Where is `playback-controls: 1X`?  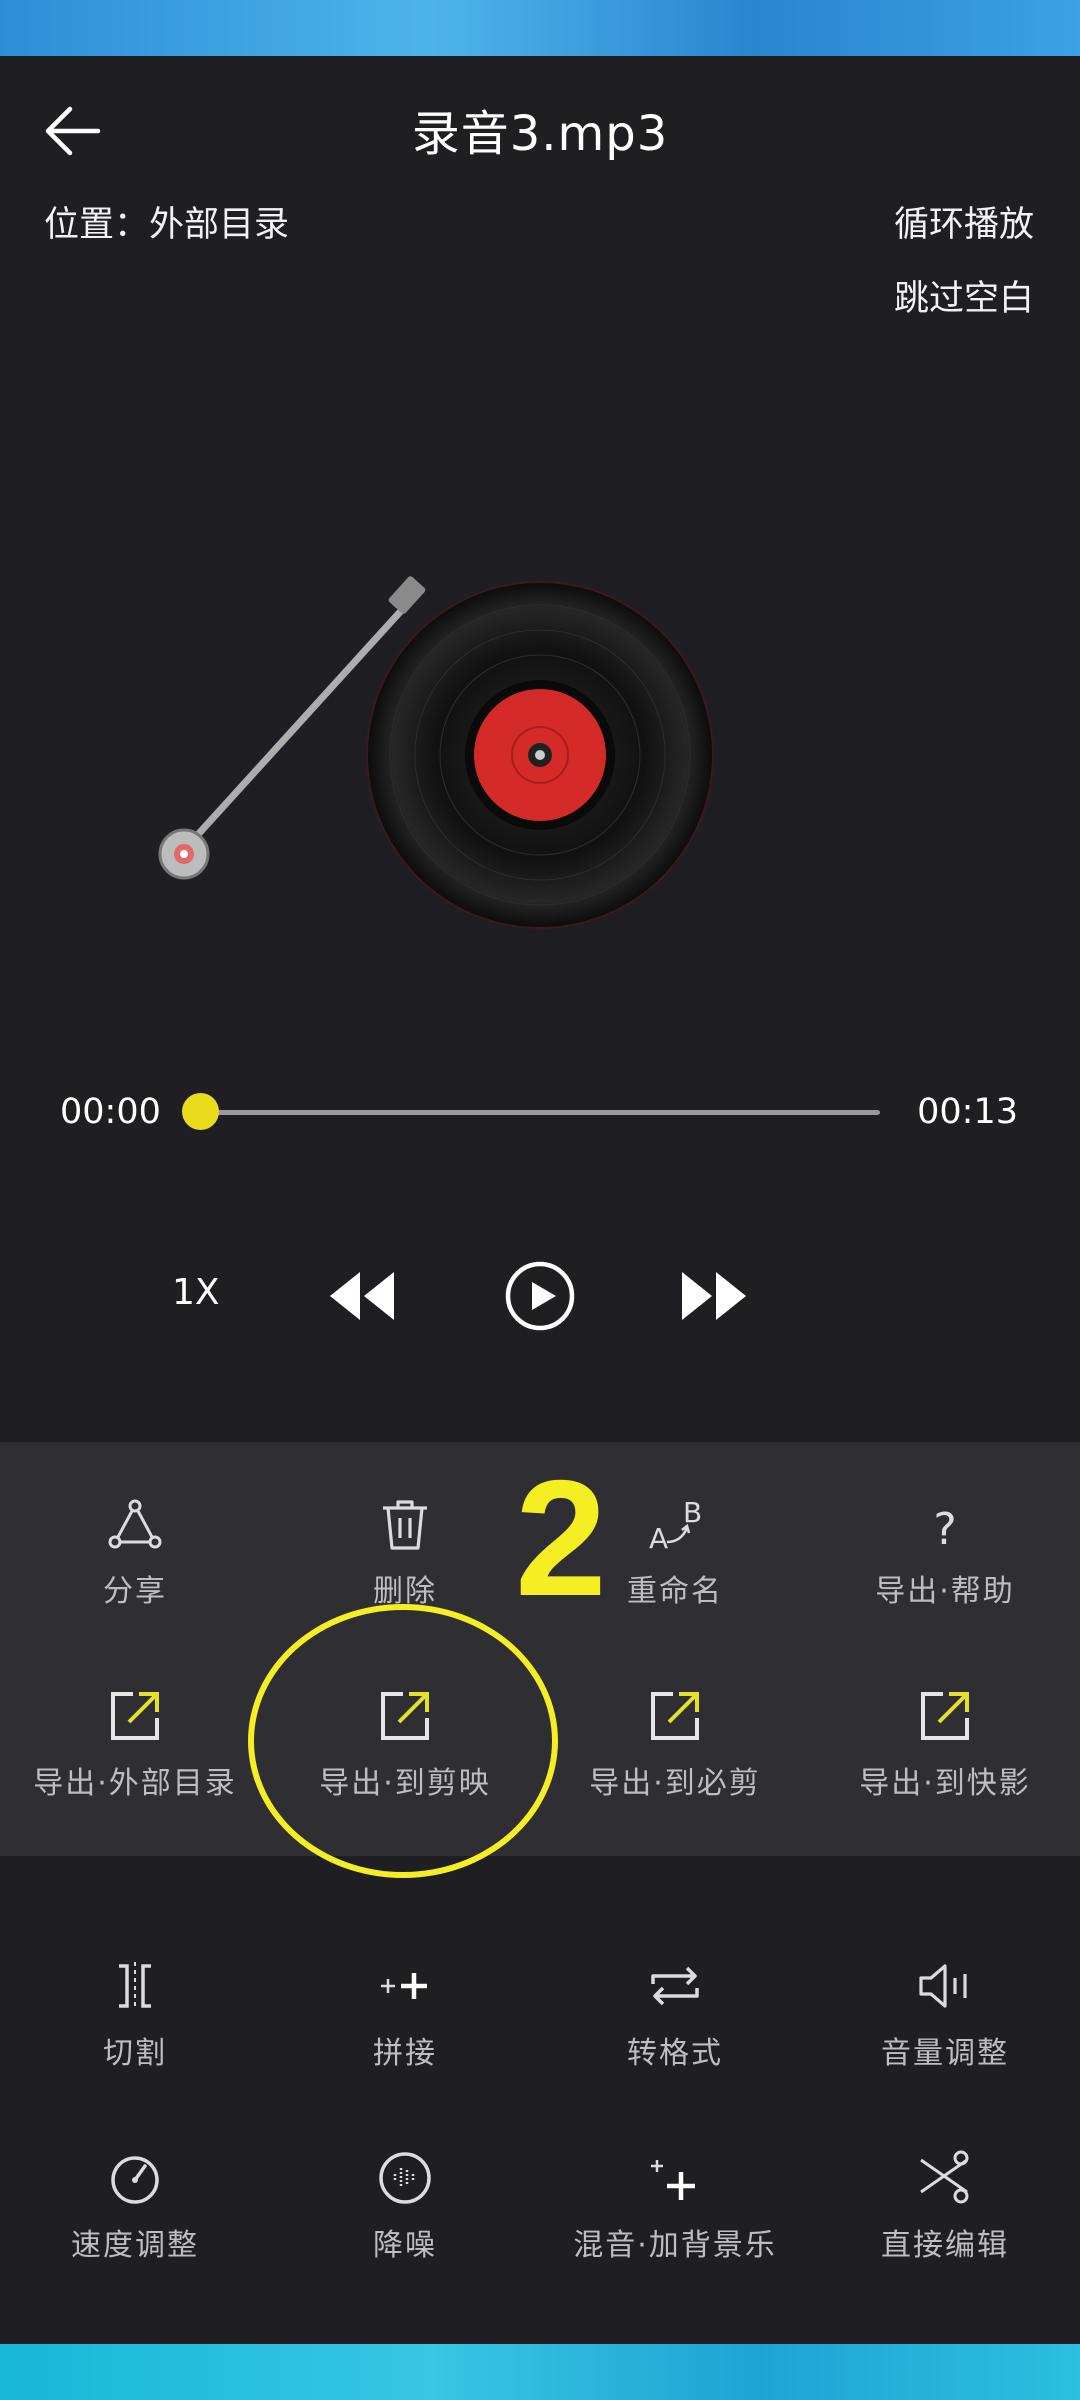 playback-controls: 1X is located at coordinates (540, 1296).